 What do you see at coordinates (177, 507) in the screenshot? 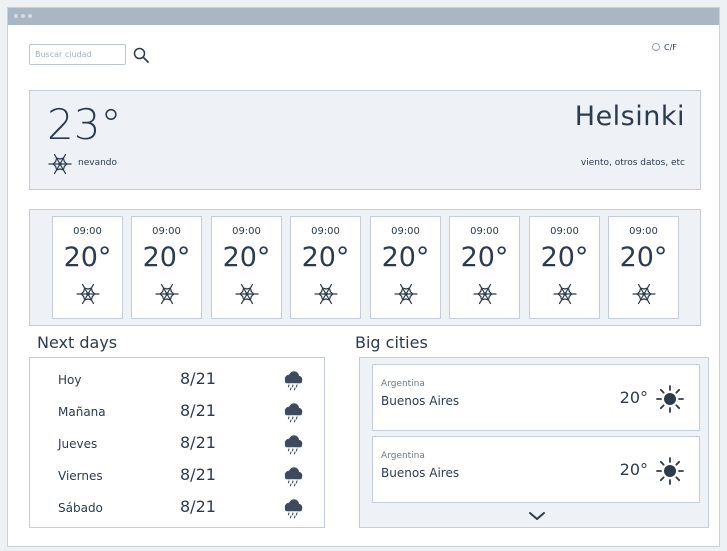
I see `day-row: Sábado 8/21` at bounding box center [177, 507].